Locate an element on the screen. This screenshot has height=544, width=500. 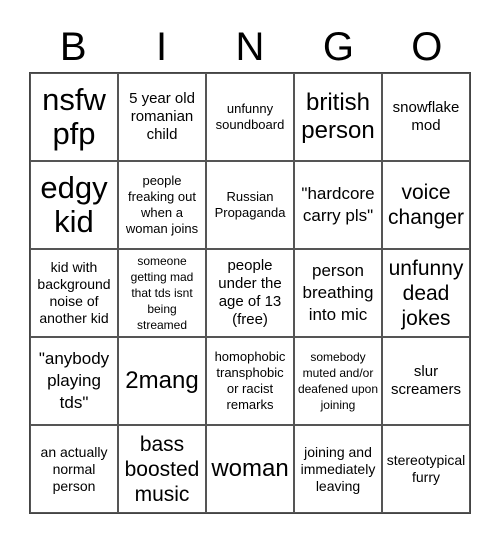
bingo-cell-text: "hardcore carry pls" is located at coordinates (338, 204).